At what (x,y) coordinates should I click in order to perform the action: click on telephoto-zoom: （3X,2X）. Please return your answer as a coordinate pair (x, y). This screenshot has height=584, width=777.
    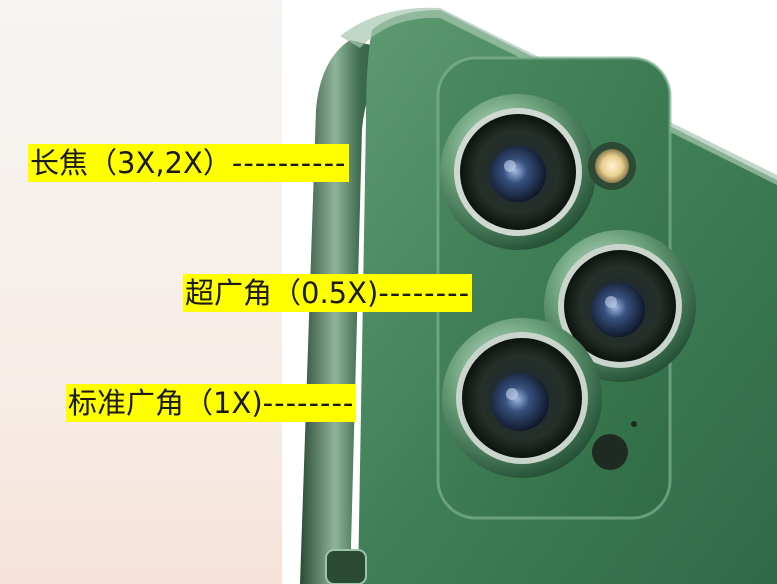
    Looking at the image, I should click on (160, 163).